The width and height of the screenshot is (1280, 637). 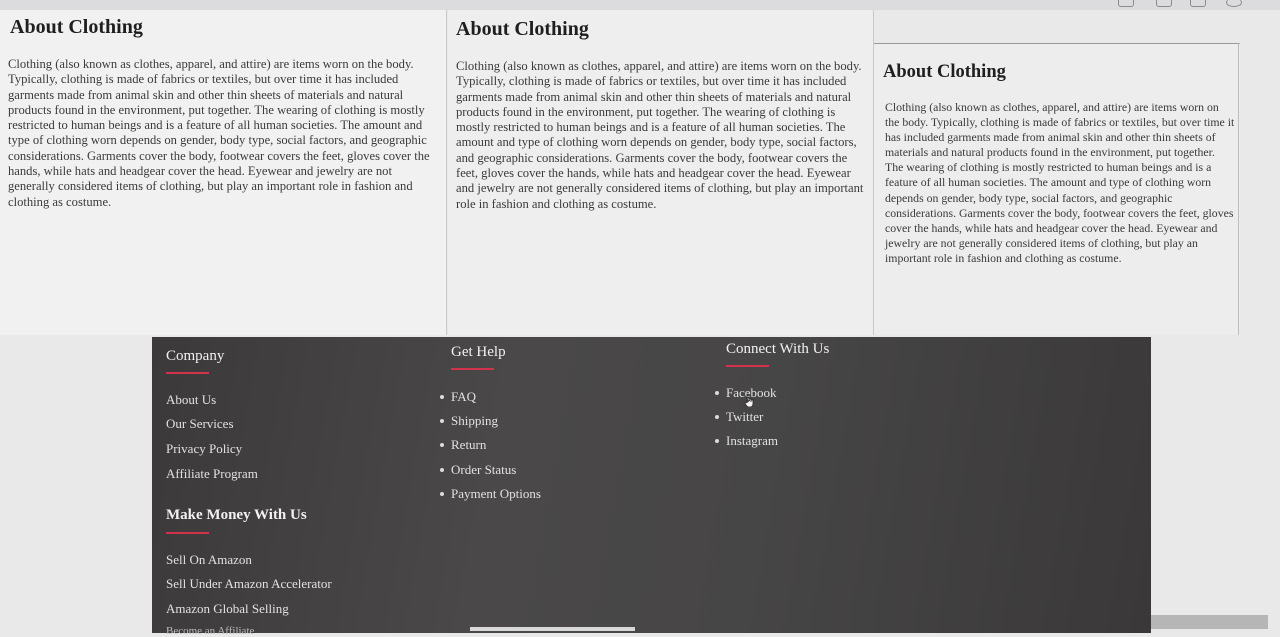 I want to click on footer-link-sell-on-amazon: Sell On Amazon, so click(x=209, y=560).